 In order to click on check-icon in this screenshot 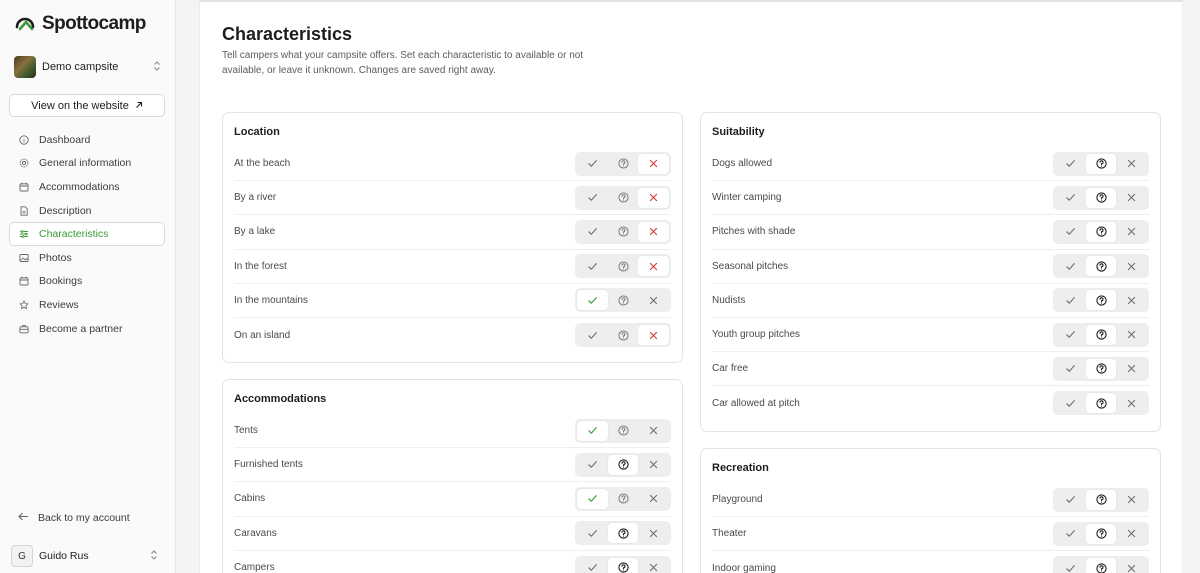, I will do `click(1070, 533)`.